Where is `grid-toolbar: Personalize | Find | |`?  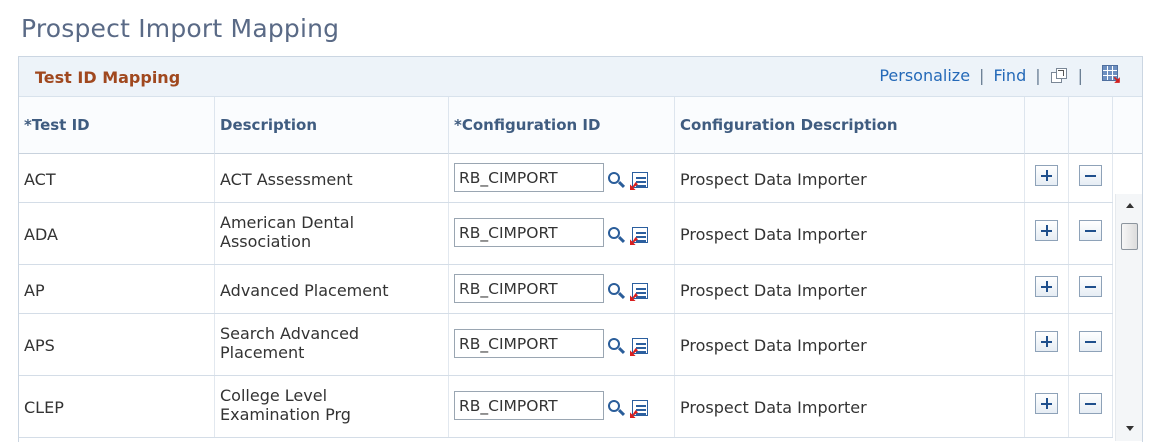
grid-toolbar: Personalize | Find | | is located at coordinates (985, 75).